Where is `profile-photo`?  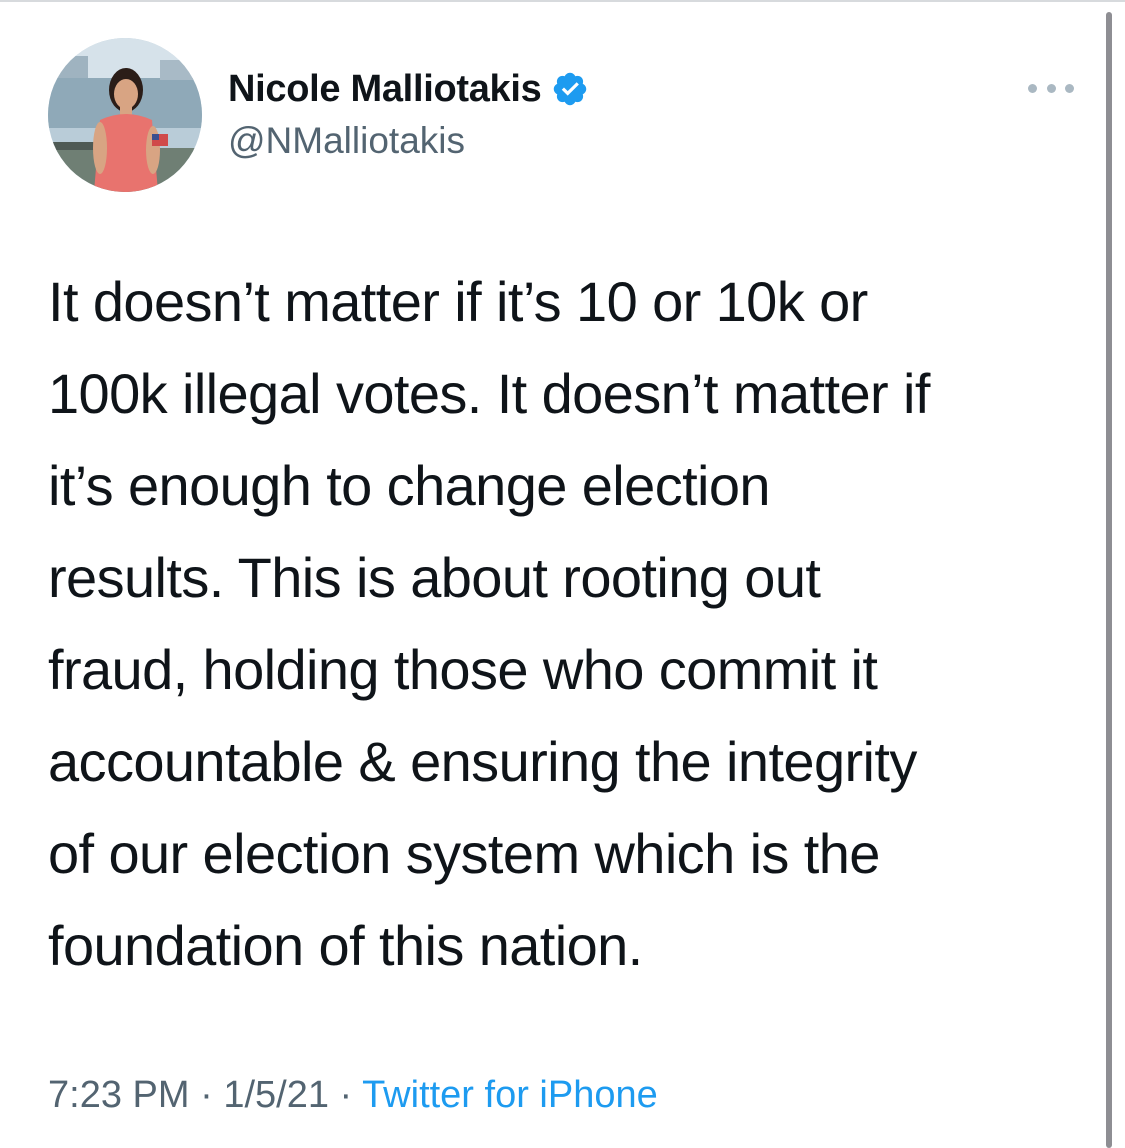 profile-photo is located at coordinates (125, 115).